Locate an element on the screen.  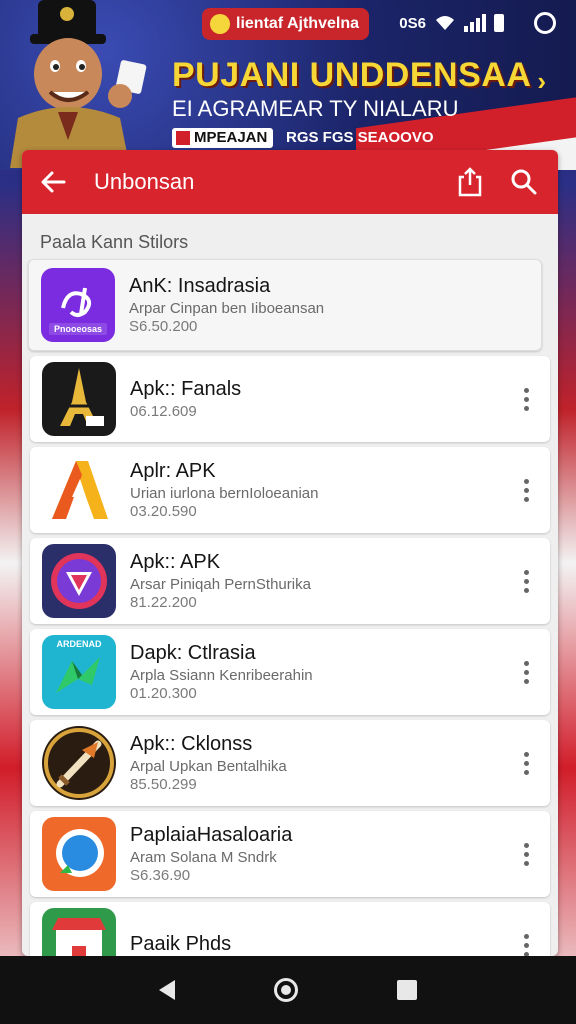
nav-back-icon is located at coordinates (167, 990).